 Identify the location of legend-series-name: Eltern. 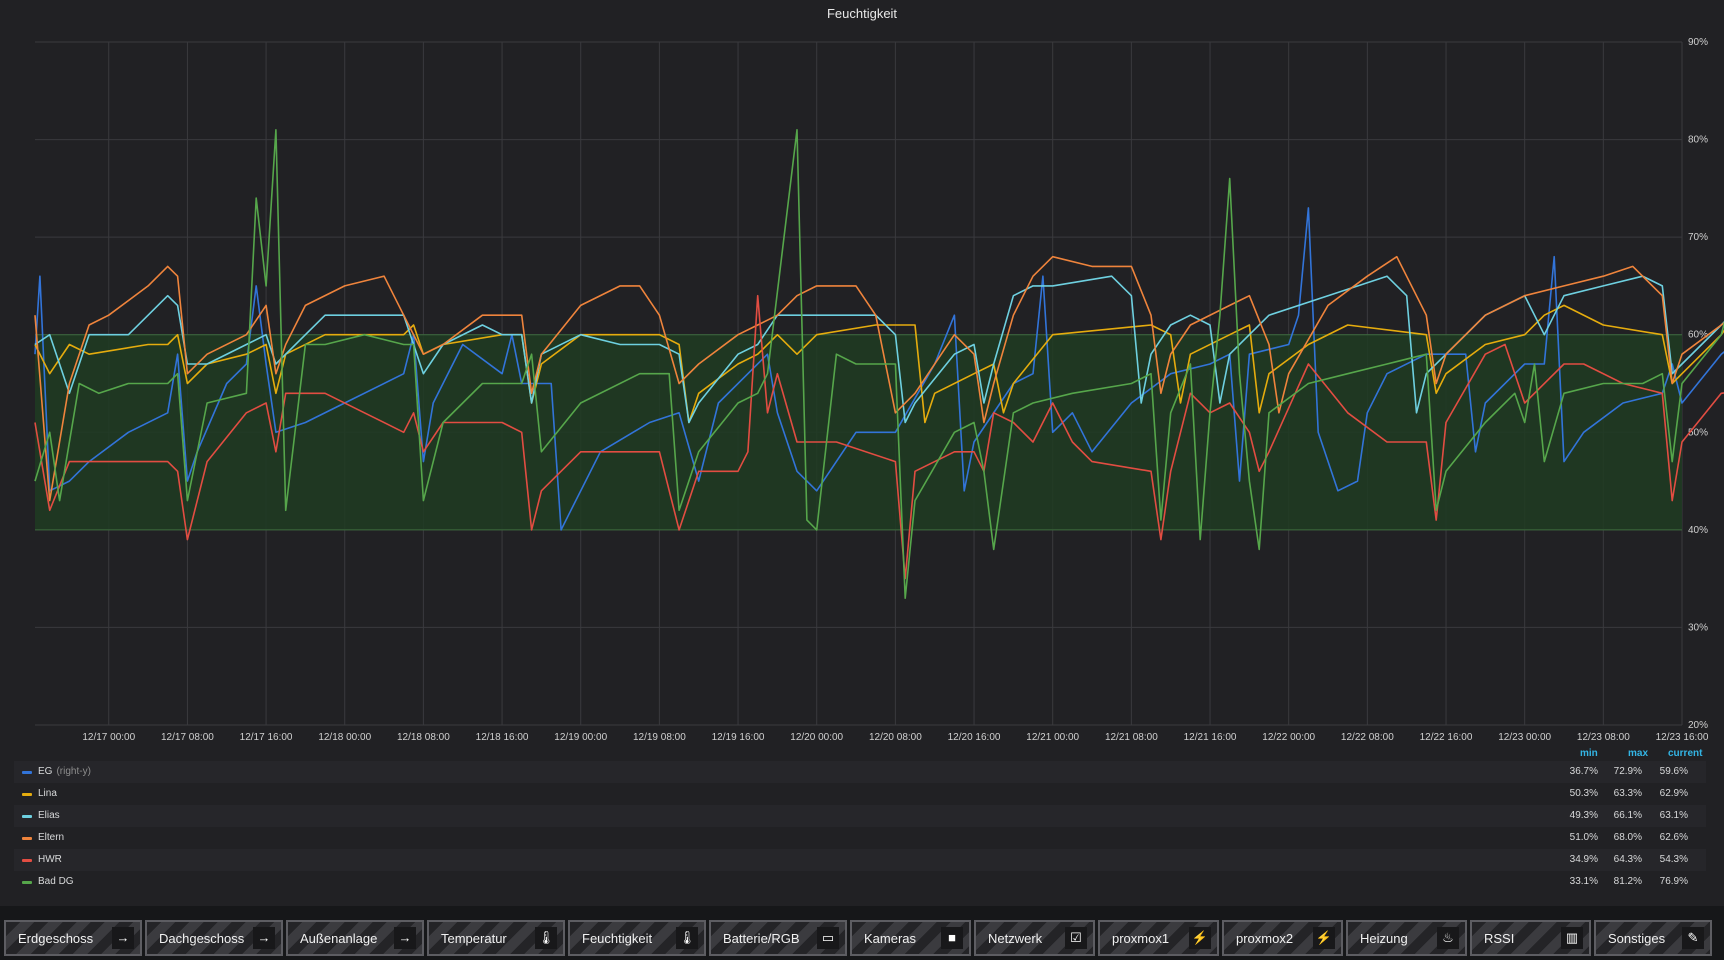
(51, 838).